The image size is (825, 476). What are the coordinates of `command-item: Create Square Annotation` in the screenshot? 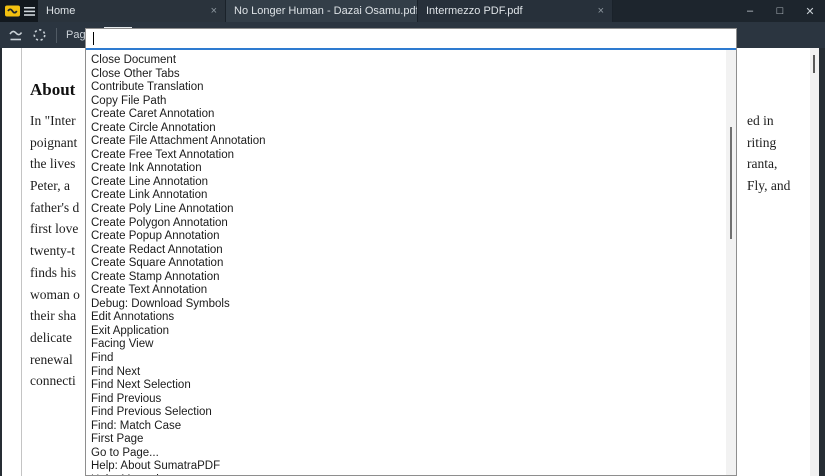 It's located at (406, 264).